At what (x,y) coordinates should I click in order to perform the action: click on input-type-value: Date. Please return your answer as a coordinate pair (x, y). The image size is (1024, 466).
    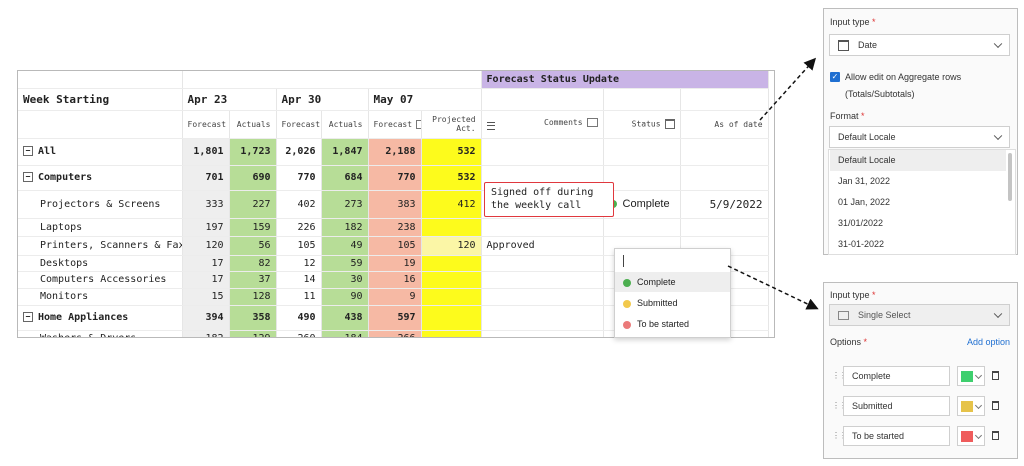
    Looking at the image, I should click on (868, 45).